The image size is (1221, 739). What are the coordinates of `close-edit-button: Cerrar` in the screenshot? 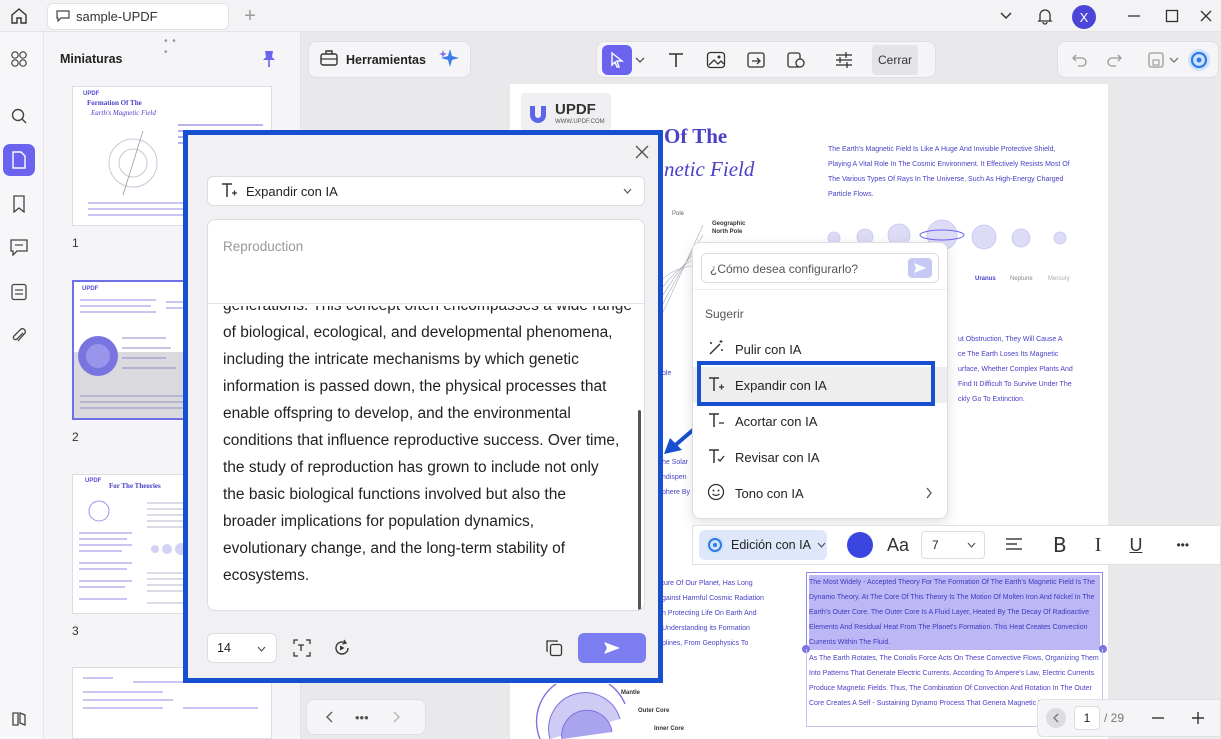 It's located at (895, 59).